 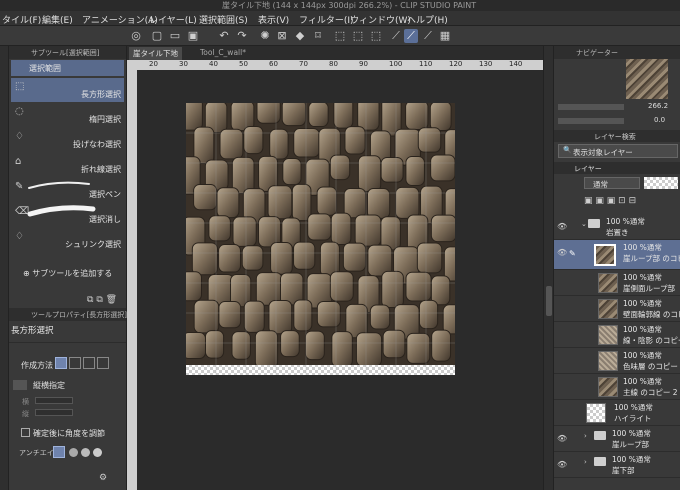 What do you see at coordinates (21, 19) in the screenshot?
I see `menu-file: タイル(F)` at bounding box center [21, 19].